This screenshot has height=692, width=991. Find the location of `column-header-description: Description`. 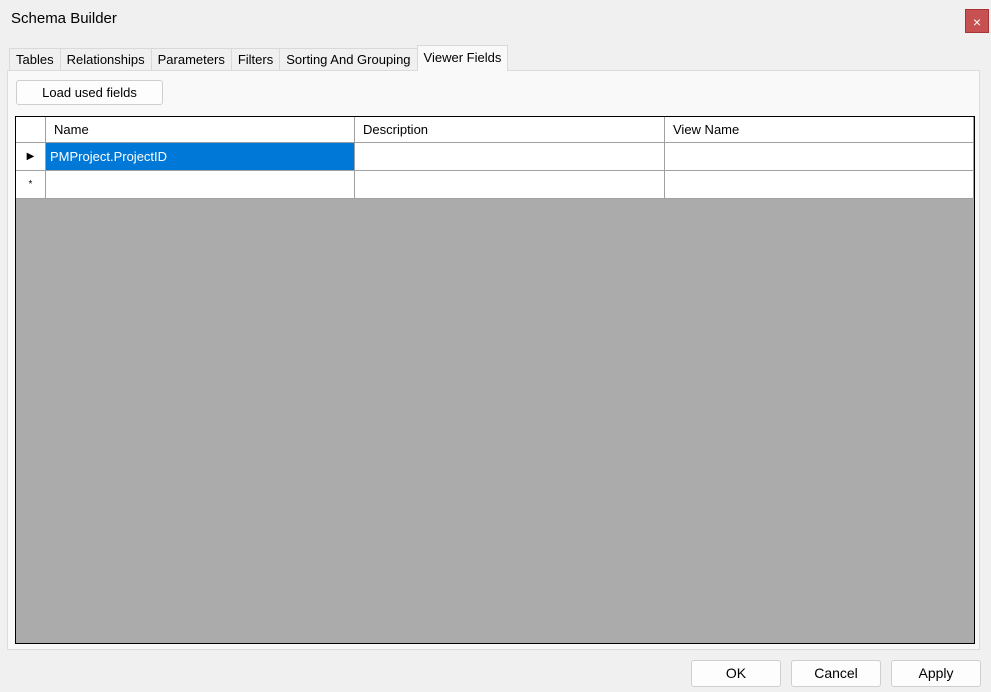

column-header-description: Description is located at coordinates (510, 130).